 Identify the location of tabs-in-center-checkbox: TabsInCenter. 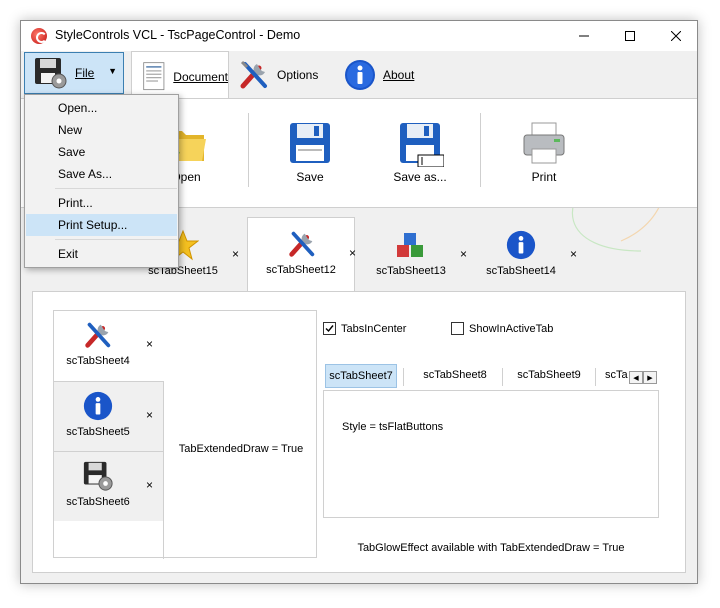
(364, 328).